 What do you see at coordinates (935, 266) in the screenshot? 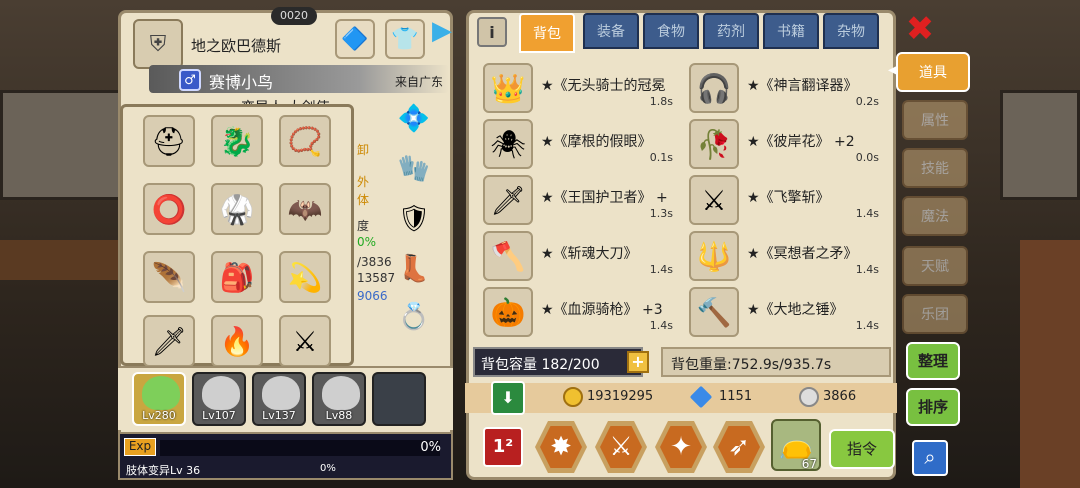
I see `side-tab-talent: 天赋` at bounding box center [935, 266].